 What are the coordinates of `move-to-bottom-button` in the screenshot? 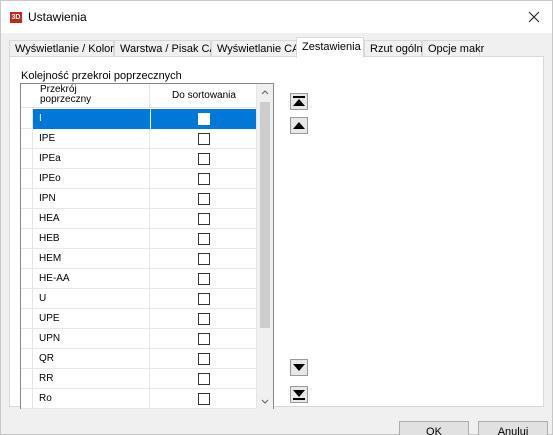 It's located at (299, 394).